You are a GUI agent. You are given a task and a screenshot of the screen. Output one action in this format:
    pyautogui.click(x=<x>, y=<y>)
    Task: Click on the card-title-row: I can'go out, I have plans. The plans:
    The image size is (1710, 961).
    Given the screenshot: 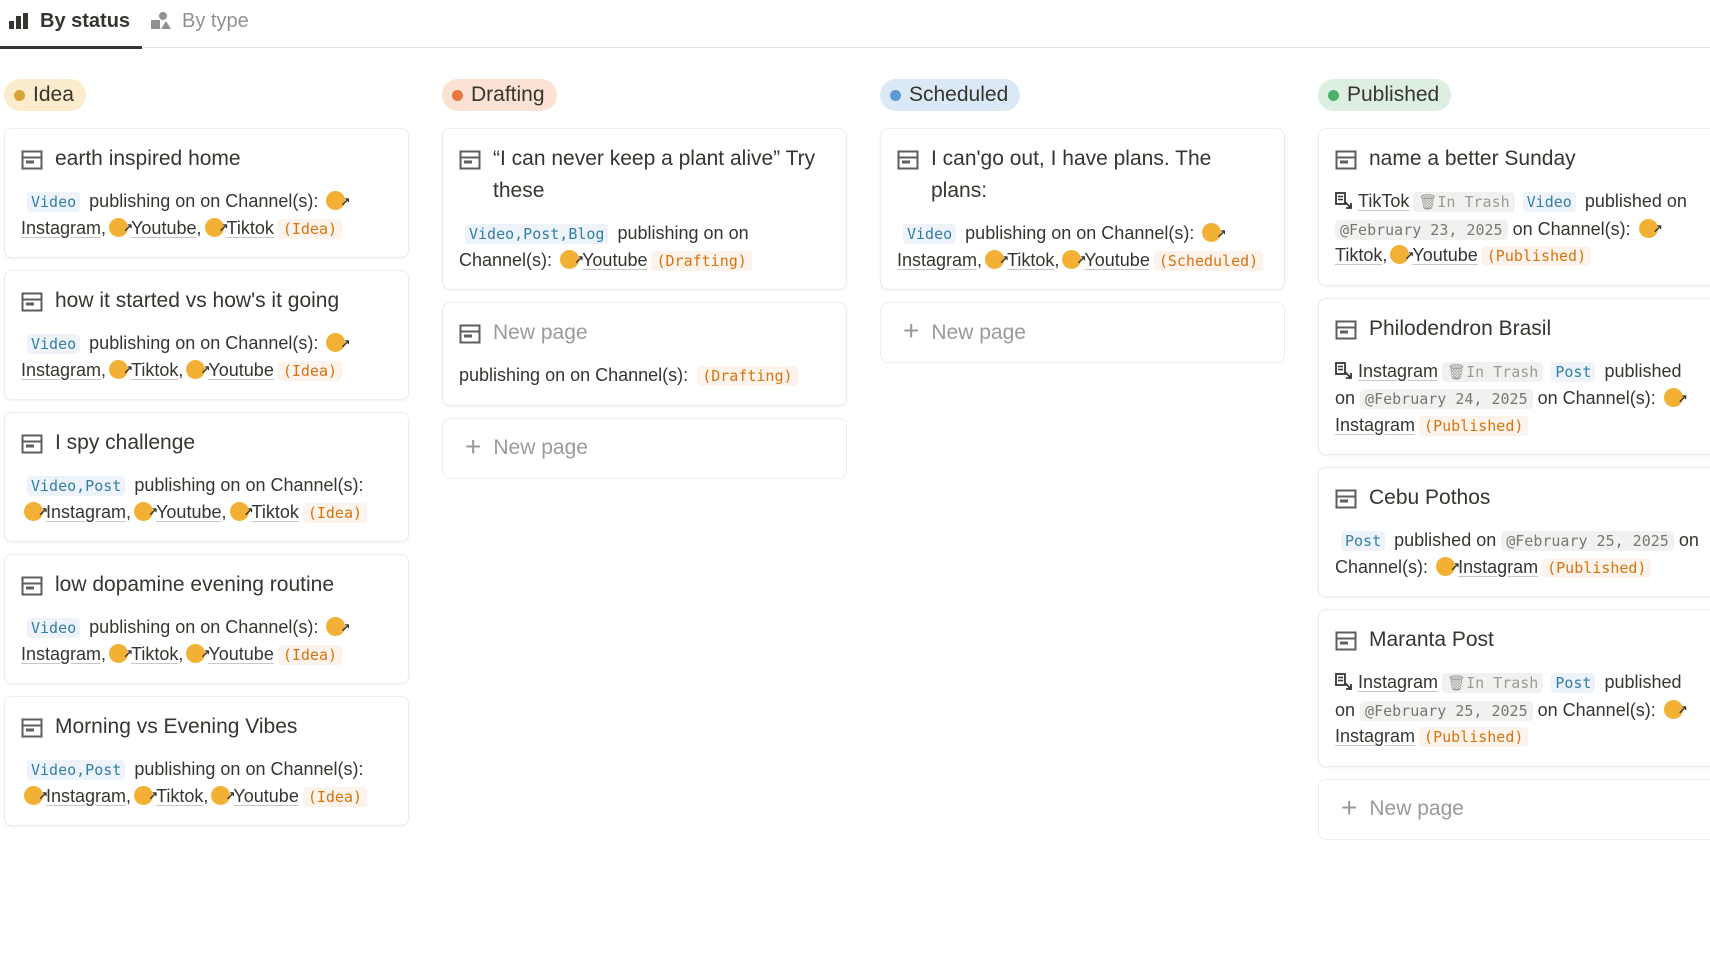 What is the action you would take?
    pyautogui.click(x=1082, y=175)
    